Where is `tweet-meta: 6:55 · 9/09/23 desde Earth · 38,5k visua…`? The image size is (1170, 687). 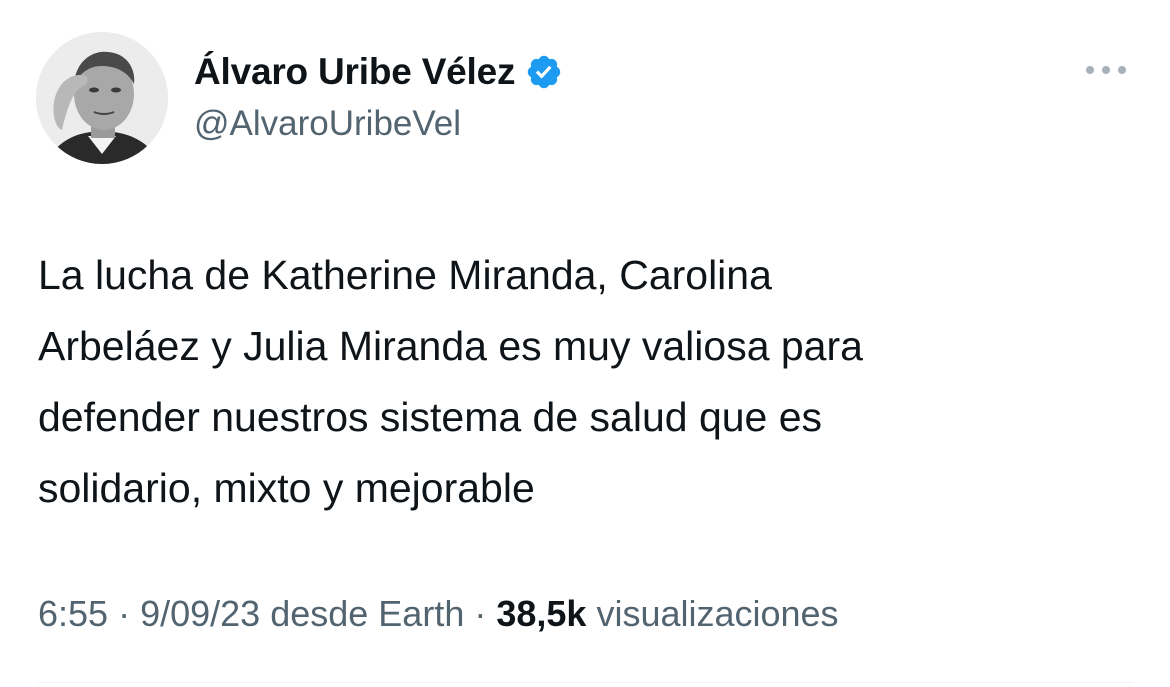 tweet-meta: 6:55 · 9/09/23 desde Earth · 38,5k visua… is located at coordinates (438, 614).